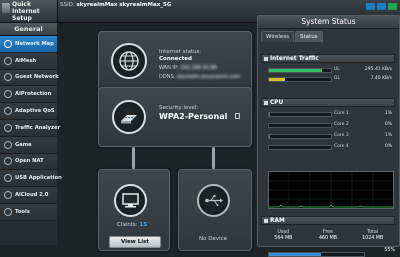  Describe the element at coordinates (28, 29) in the screenshot. I see `sidebar-header: General` at that location.